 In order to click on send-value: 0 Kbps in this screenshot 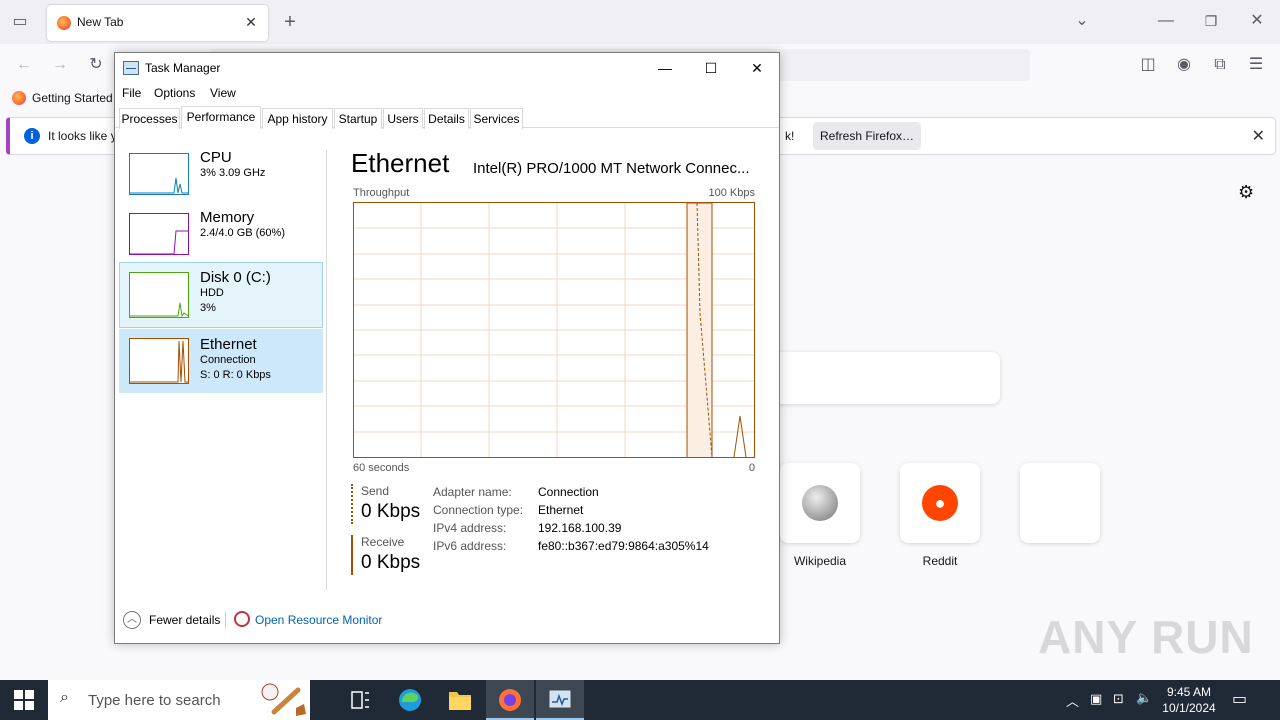, I will do `click(391, 511)`.